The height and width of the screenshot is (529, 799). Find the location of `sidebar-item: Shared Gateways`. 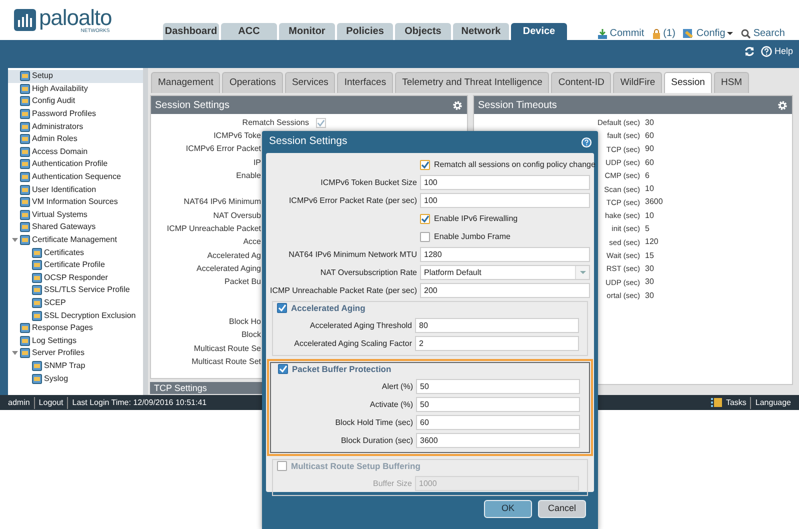

sidebar-item: Shared Gateways is located at coordinates (75, 227).